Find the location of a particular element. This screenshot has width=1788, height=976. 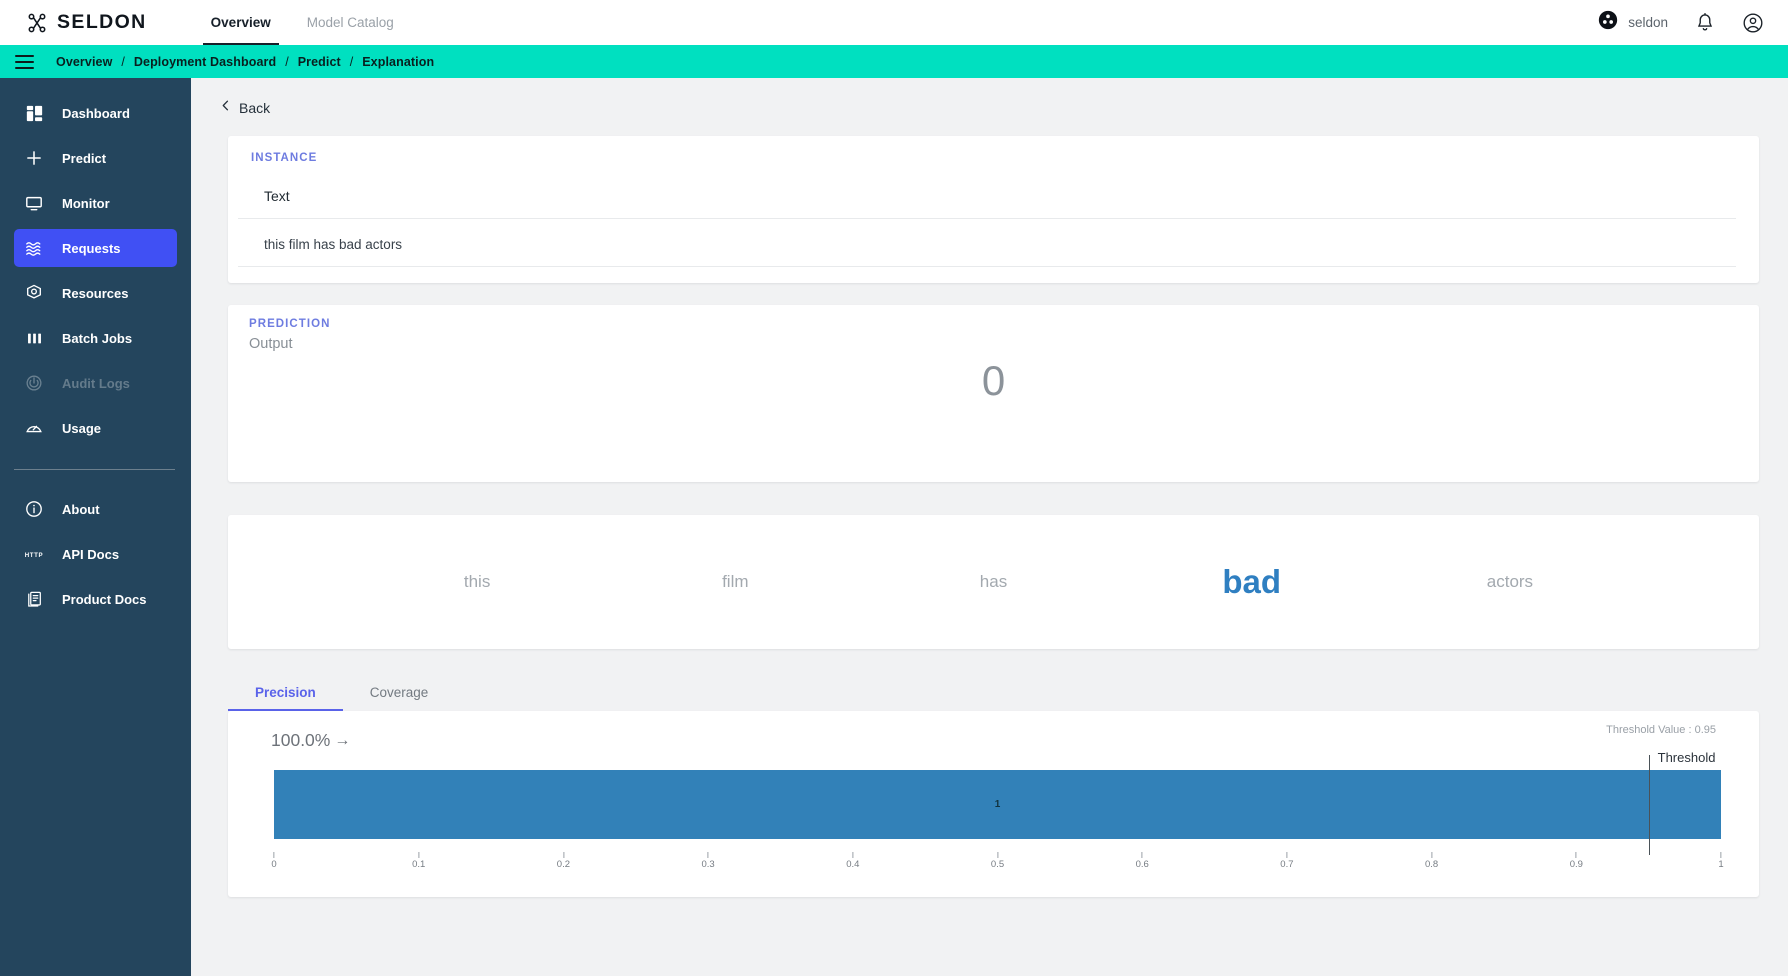

anchor-word-highlighted: bad is located at coordinates (1252, 581).